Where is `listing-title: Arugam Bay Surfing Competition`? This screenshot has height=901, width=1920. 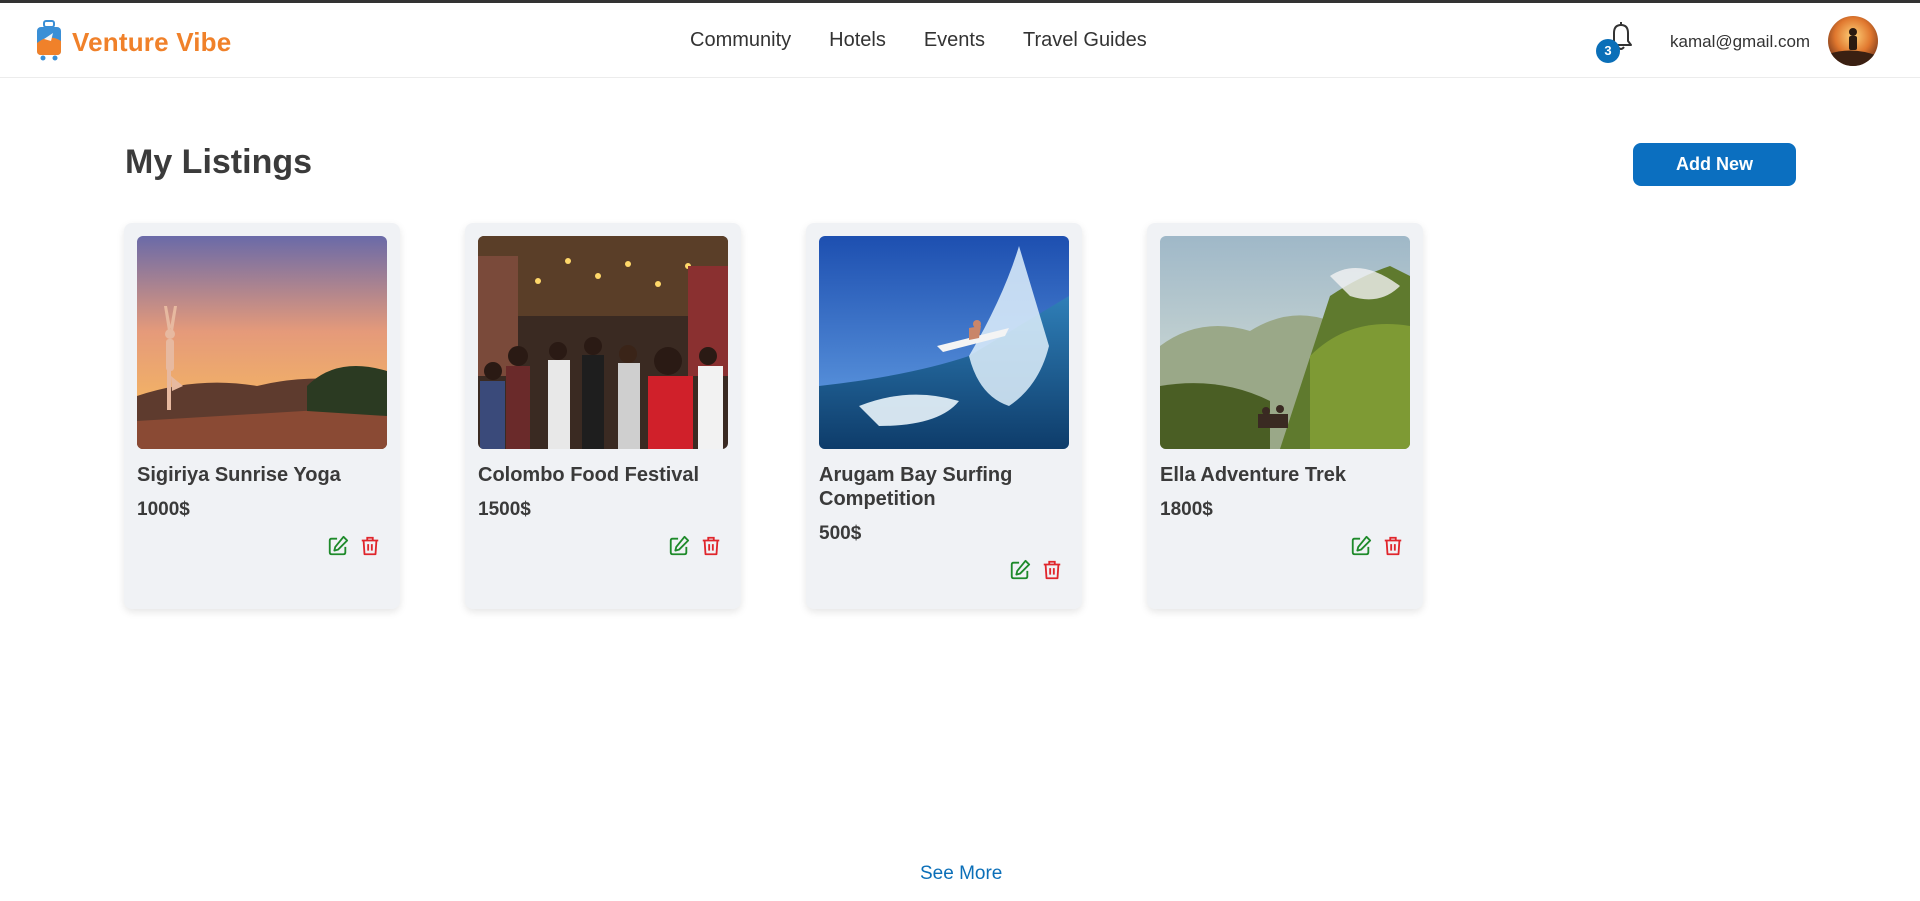
listing-title: Arugam Bay Surfing Competition is located at coordinates (916, 487).